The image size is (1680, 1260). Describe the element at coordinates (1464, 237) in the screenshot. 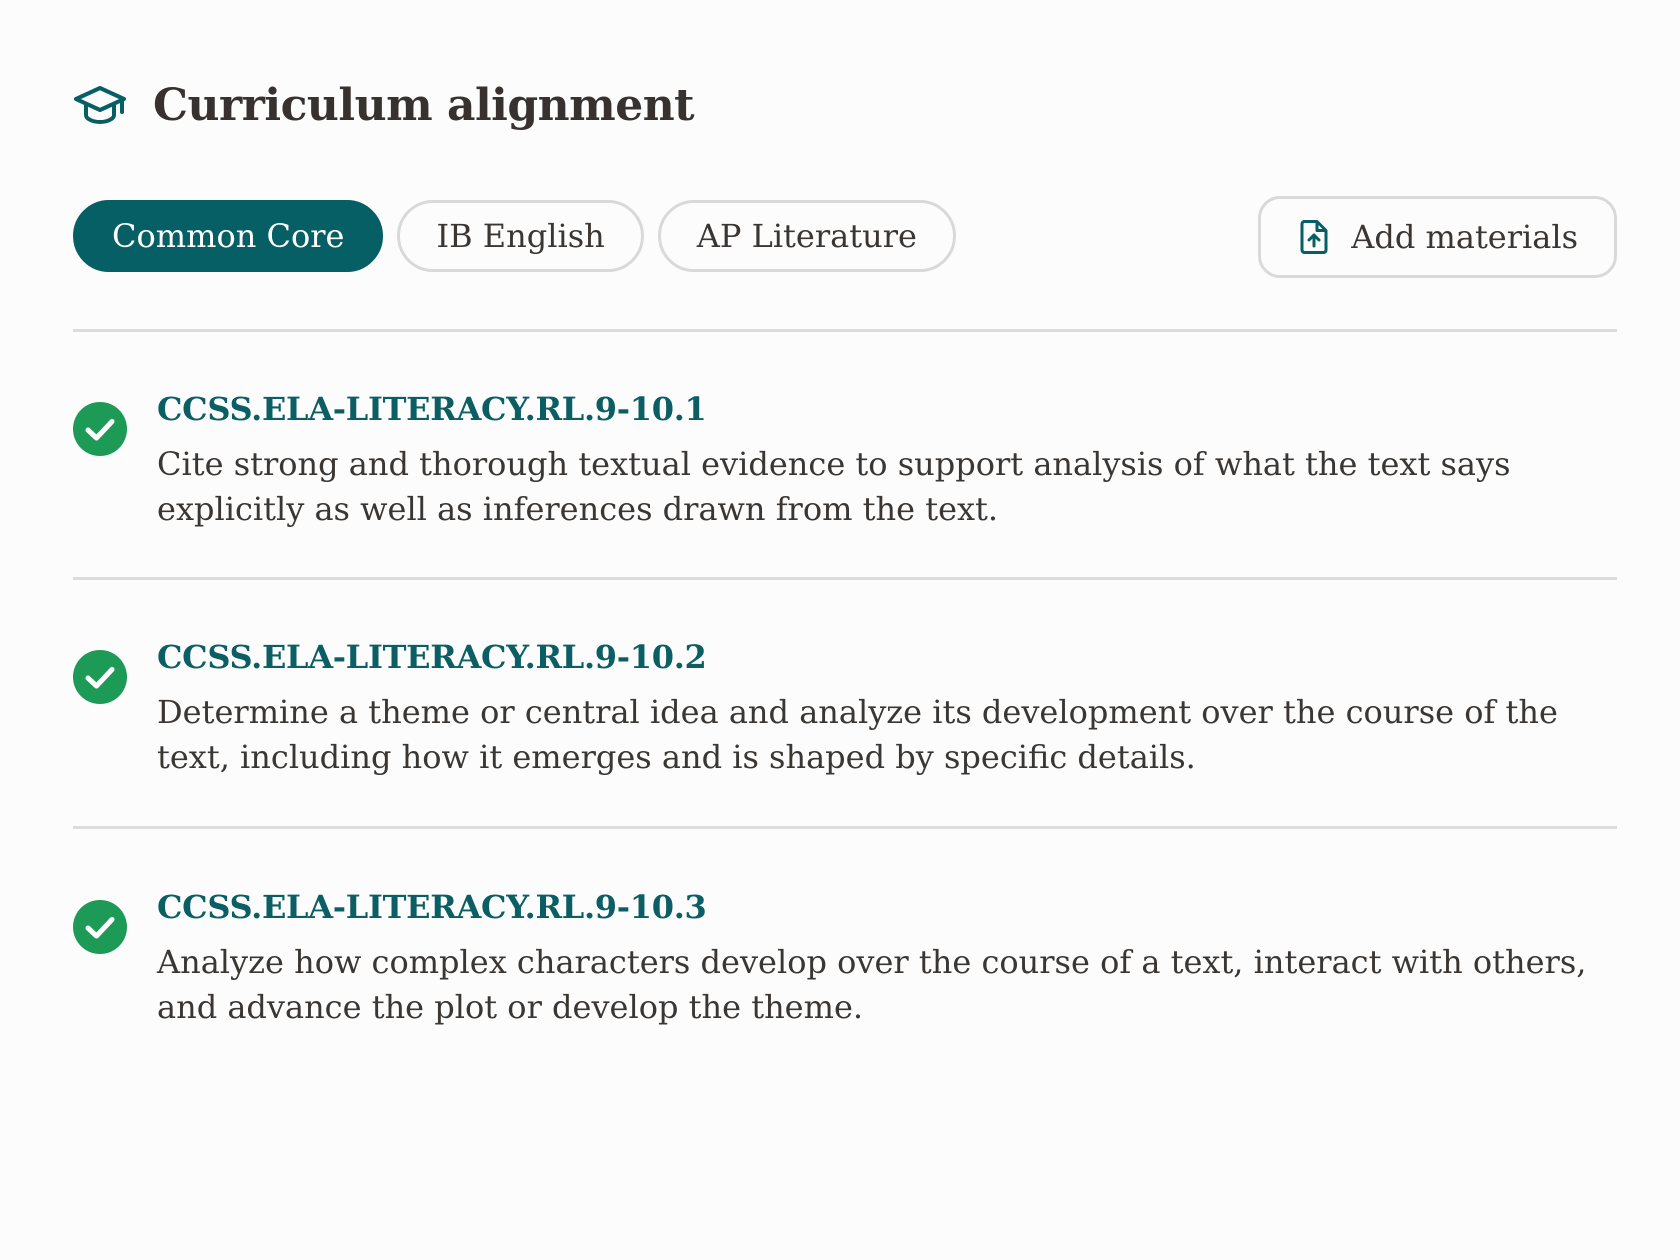

I see `add-materials-label: Add materials` at that location.